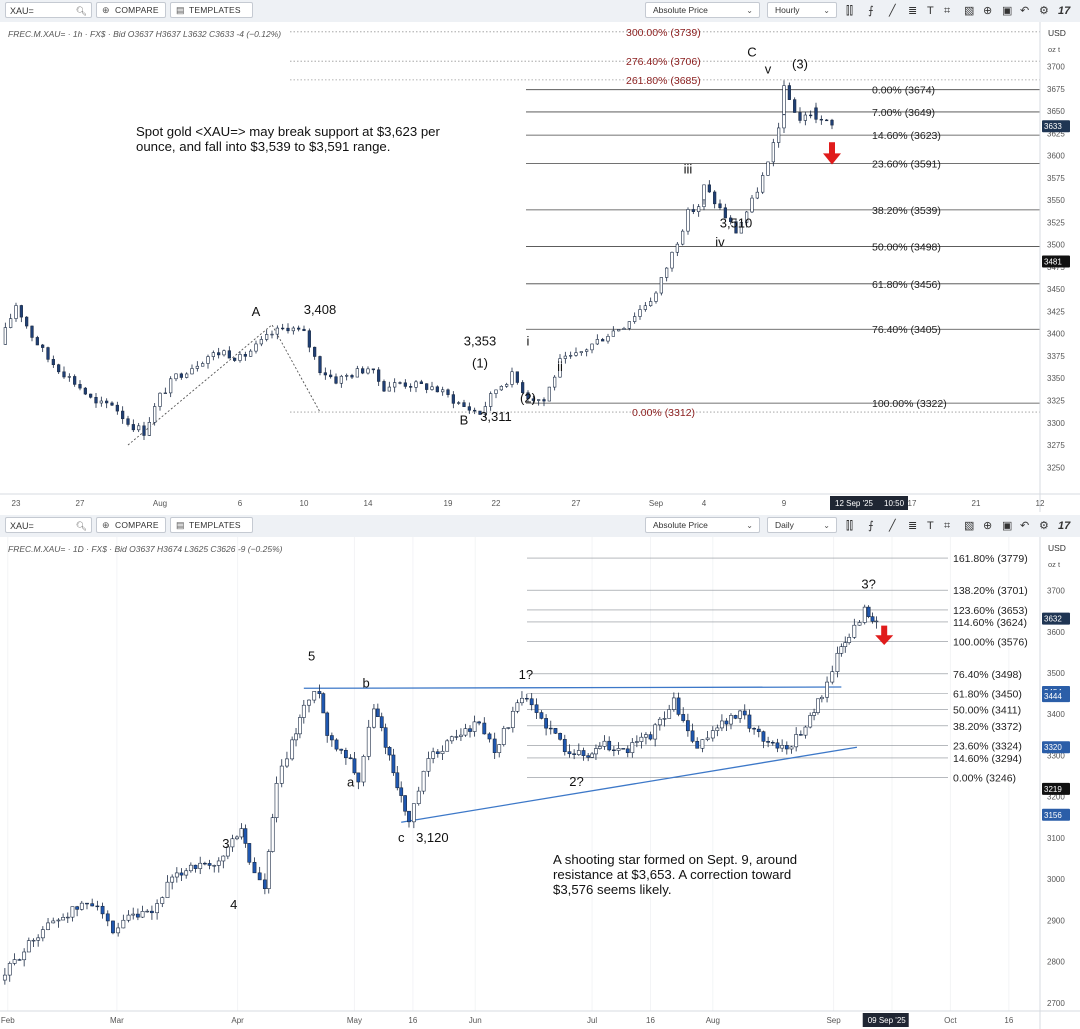 The width and height of the screenshot is (1080, 1029). I want to click on wave-label: iii, so click(688, 168).